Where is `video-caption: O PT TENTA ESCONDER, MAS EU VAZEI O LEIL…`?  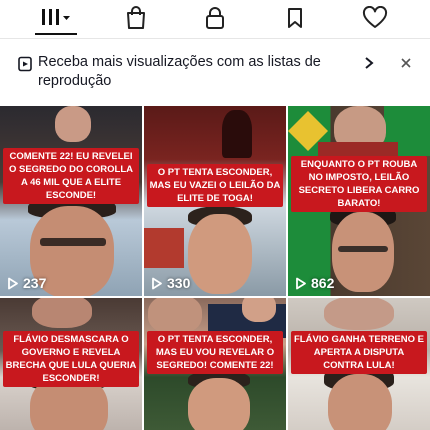 video-caption: O PT TENTA ESCONDER, MAS EU VAZEI O LEIL… is located at coordinates (215, 185).